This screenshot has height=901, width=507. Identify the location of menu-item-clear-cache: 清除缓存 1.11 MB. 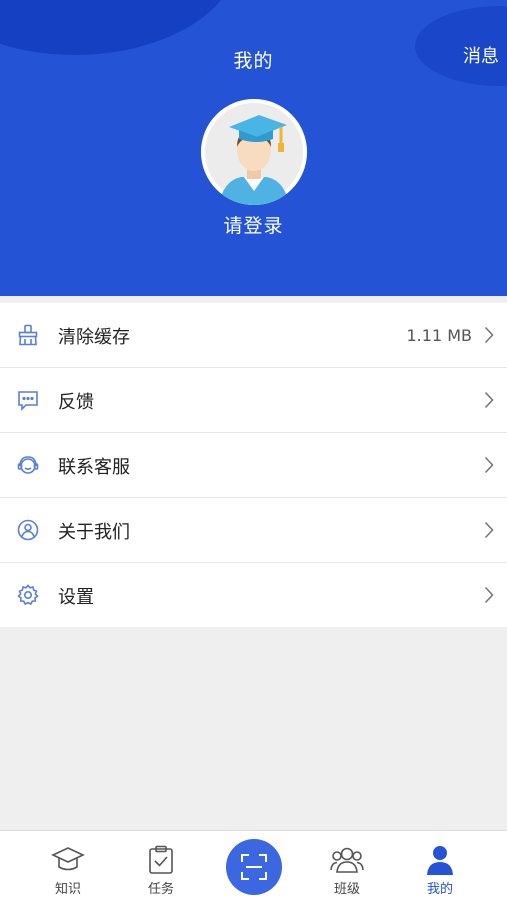
(253, 335).